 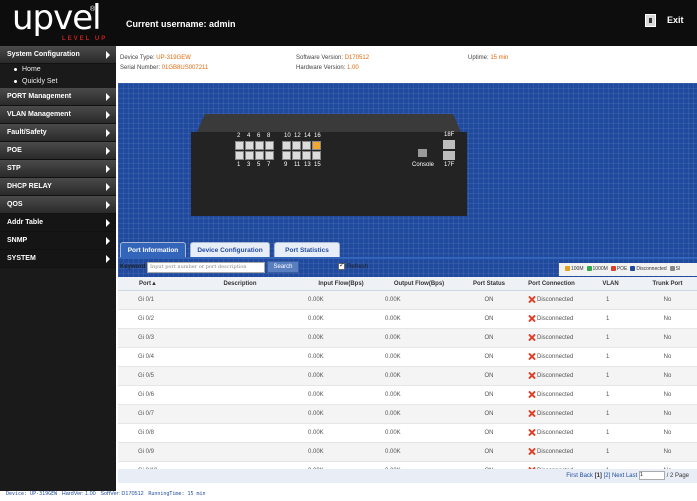 What do you see at coordinates (407, 452) in the screenshot?
I see `table-row: Gi 0/9 0.00K 0.00K ON Disconnected 1 No` at bounding box center [407, 452].